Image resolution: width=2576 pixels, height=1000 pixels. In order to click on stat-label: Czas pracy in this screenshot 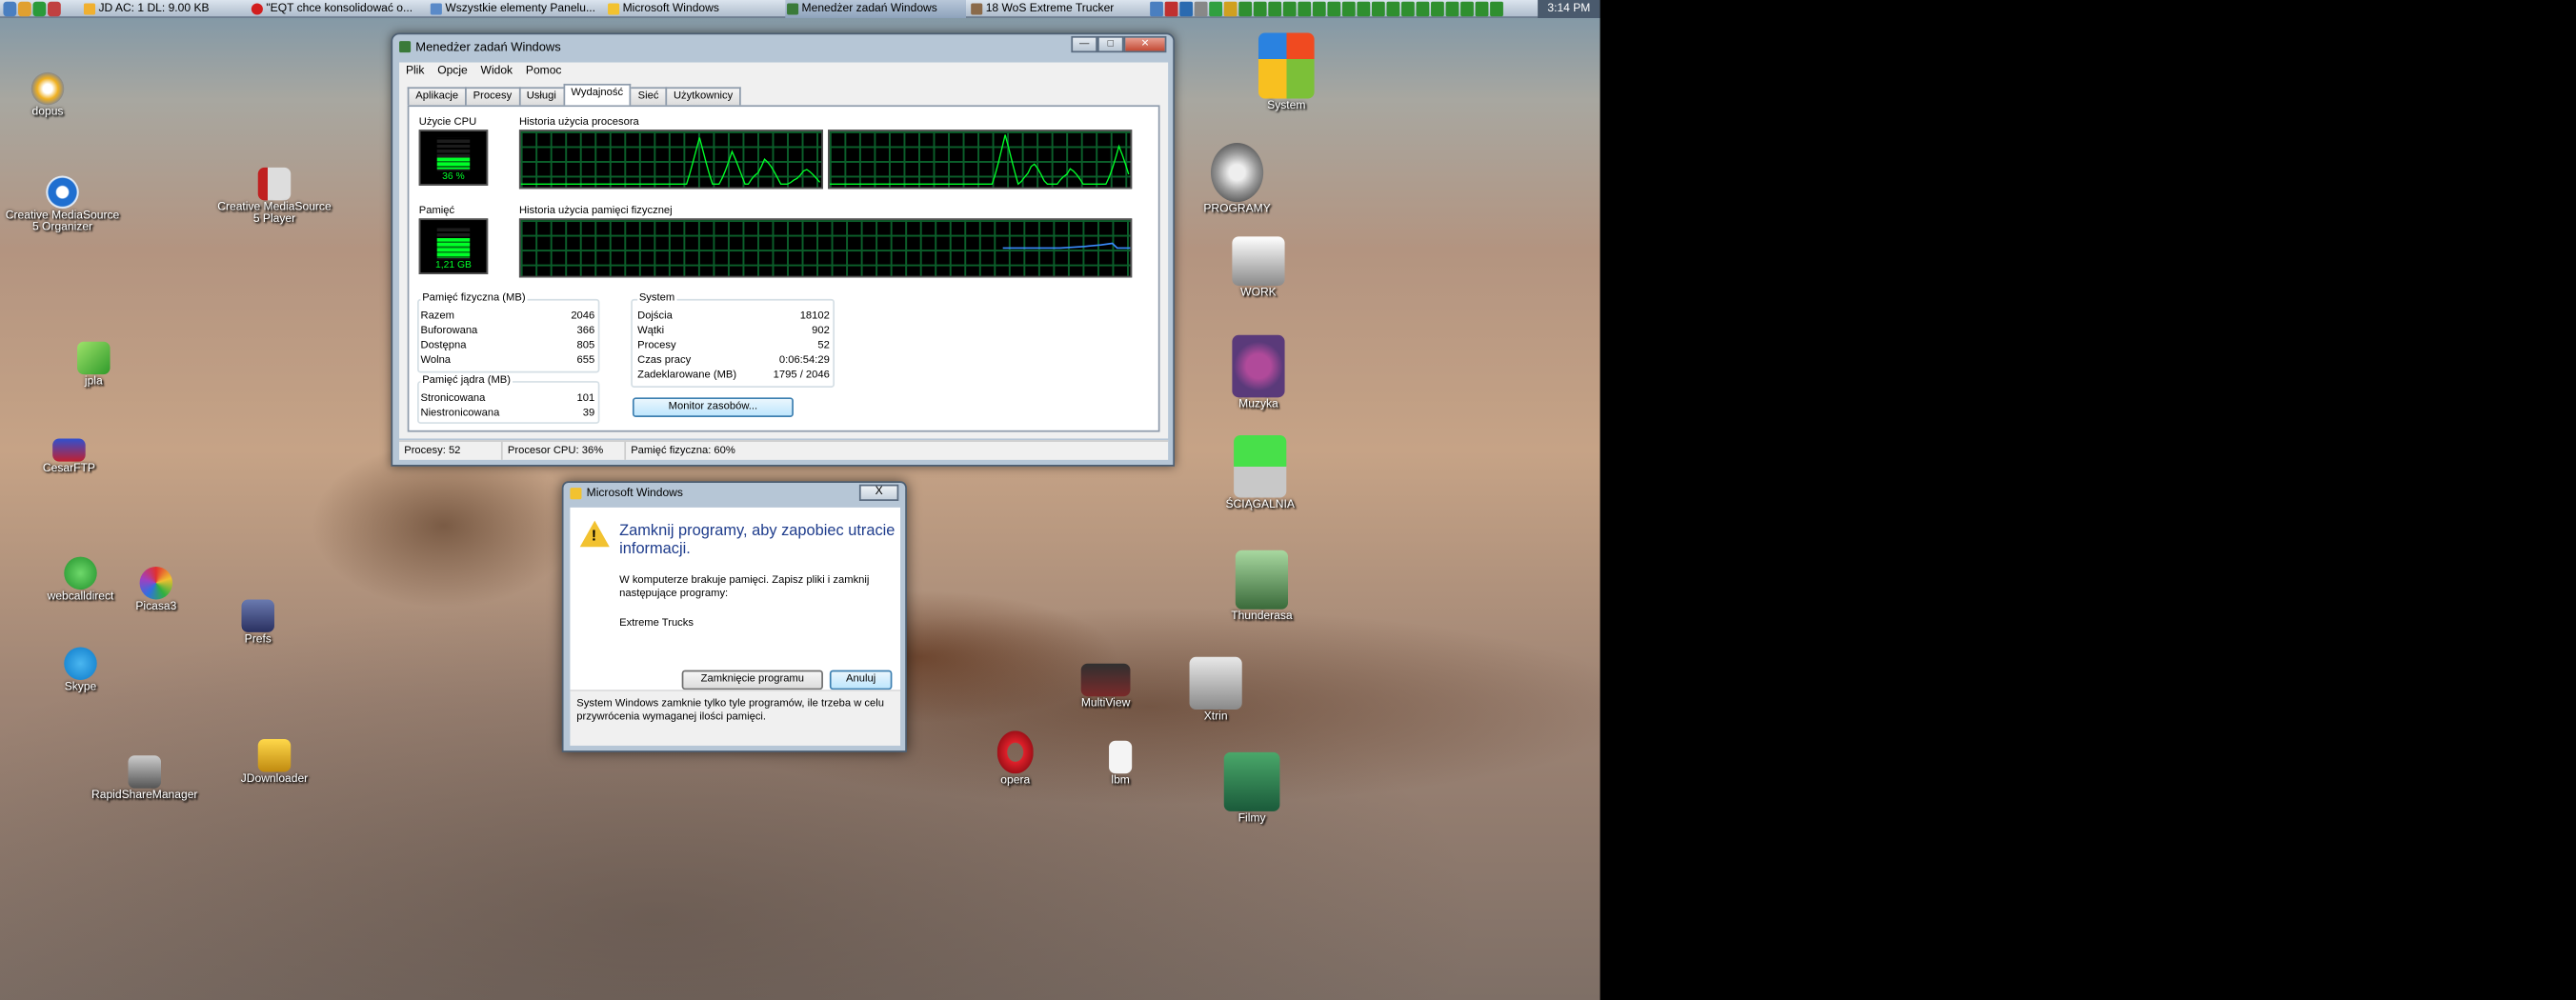, I will do `click(665, 360)`.